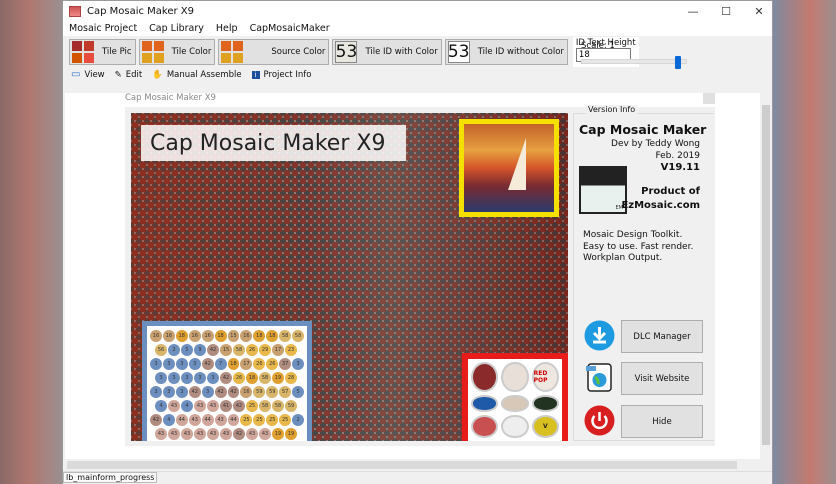  What do you see at coordinates (387, 52) in the screenshot?
I see `tile-id-with-color-button: 53 Tile ID with Color` at bounding box center [387, 52].